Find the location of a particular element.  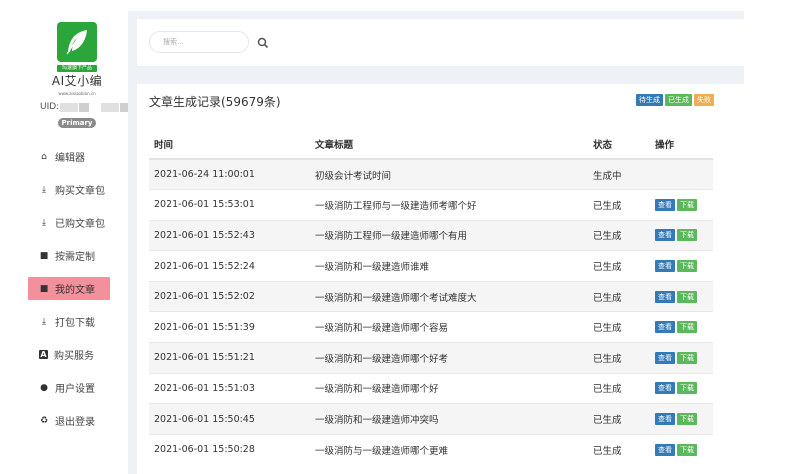

row-time: 2021-06-01 15:53:01 is located at coordinates (229, 205).